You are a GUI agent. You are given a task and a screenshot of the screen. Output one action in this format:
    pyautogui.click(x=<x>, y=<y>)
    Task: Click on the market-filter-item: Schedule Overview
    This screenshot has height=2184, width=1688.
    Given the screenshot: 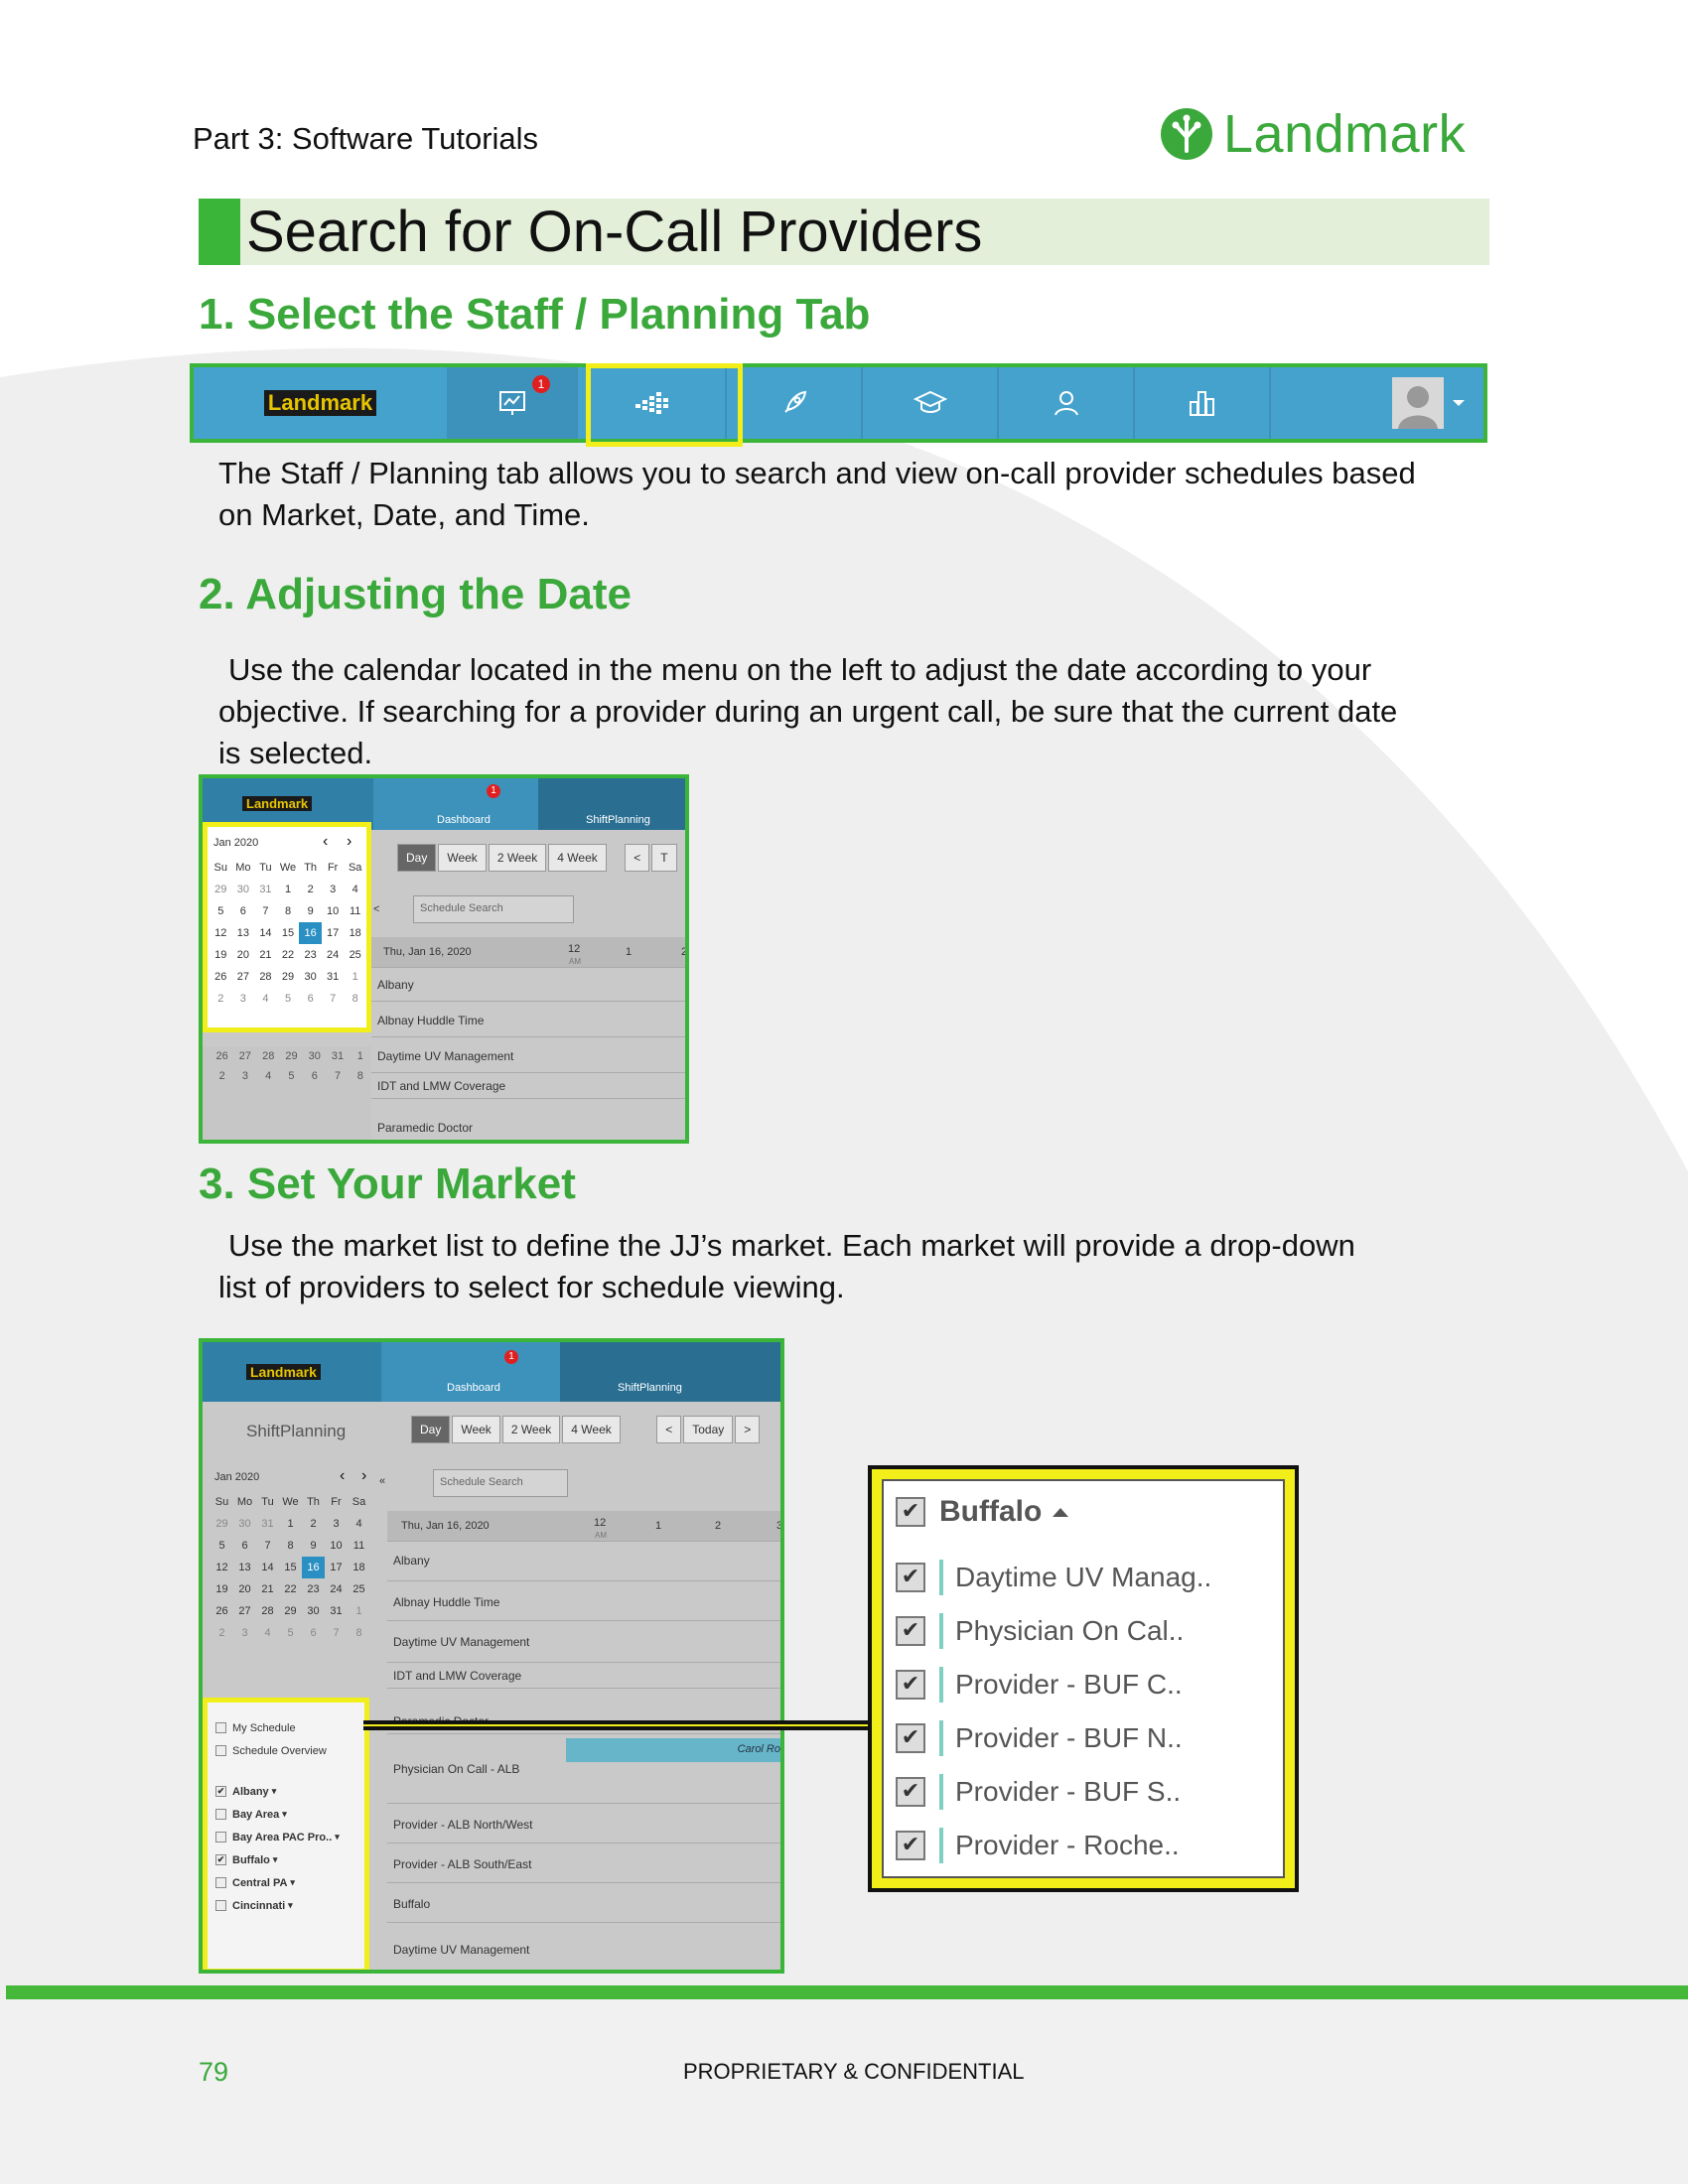 What is the action you would take?
    pyautogui.click(x=277, y=1750)
    